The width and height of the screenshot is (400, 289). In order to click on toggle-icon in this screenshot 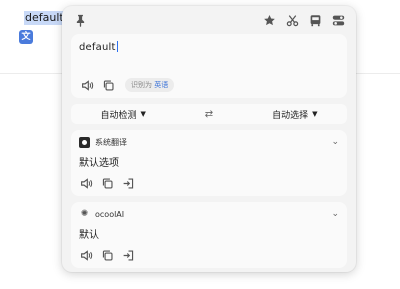, I will do `click(338, 20)`.